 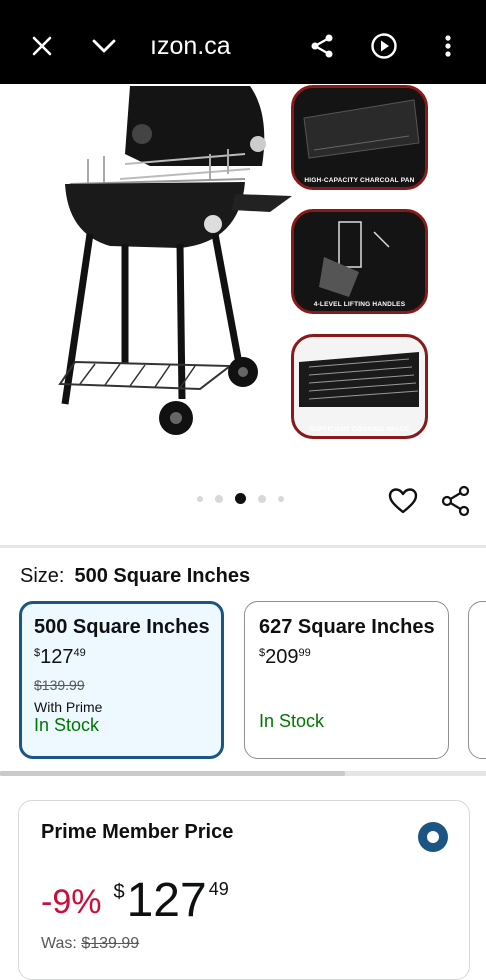 What do you see at coordinates (218, 889) in the screenshot?
I see `price-fraction: 49` at bounding box center [218, 889].